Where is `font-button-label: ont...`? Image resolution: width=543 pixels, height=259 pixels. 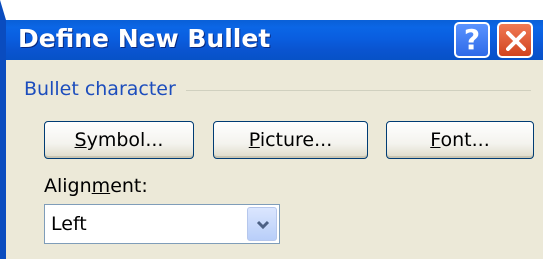 font-button-label: ont... is located at coordinates (465, 140).